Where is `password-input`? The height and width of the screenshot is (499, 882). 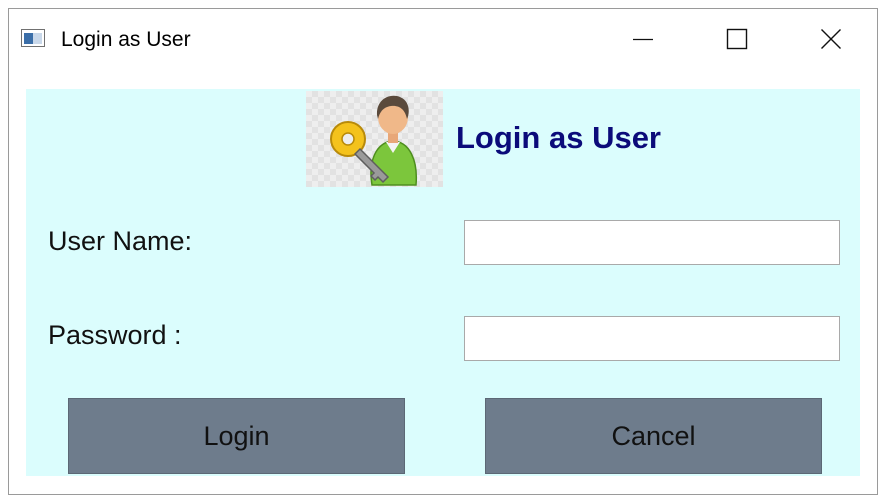 password-input is located at coordinates (652, 338).